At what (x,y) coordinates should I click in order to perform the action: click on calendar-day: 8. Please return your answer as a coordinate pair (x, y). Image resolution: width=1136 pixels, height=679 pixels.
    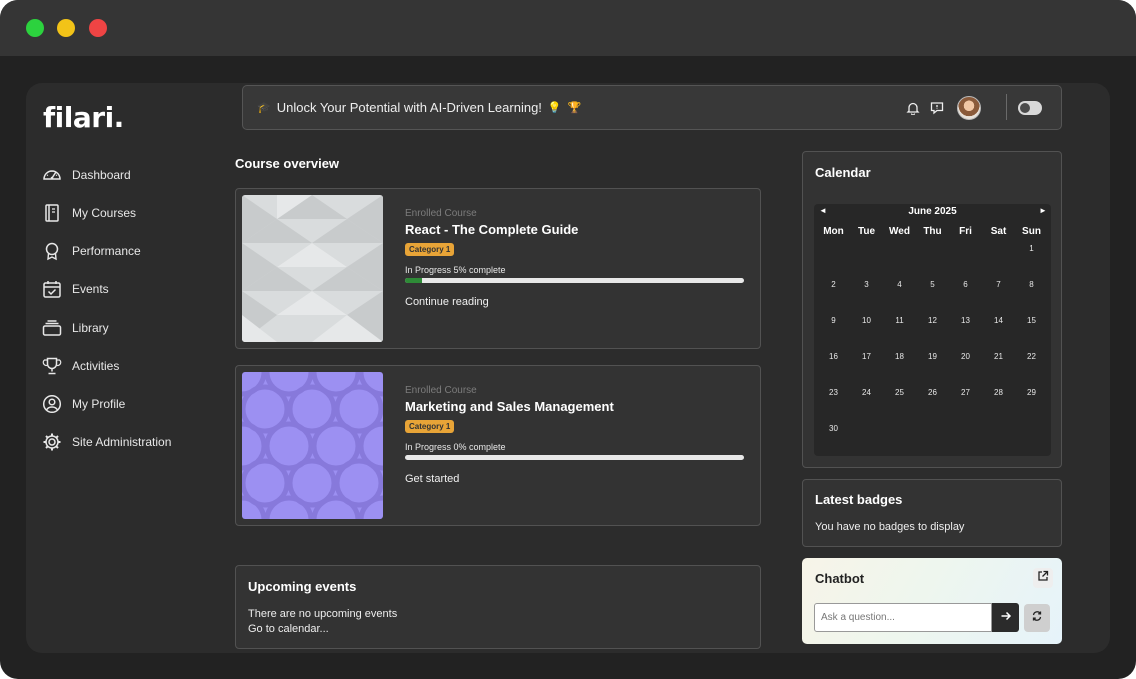
    Looking at the image, I should click on (1031, 284).